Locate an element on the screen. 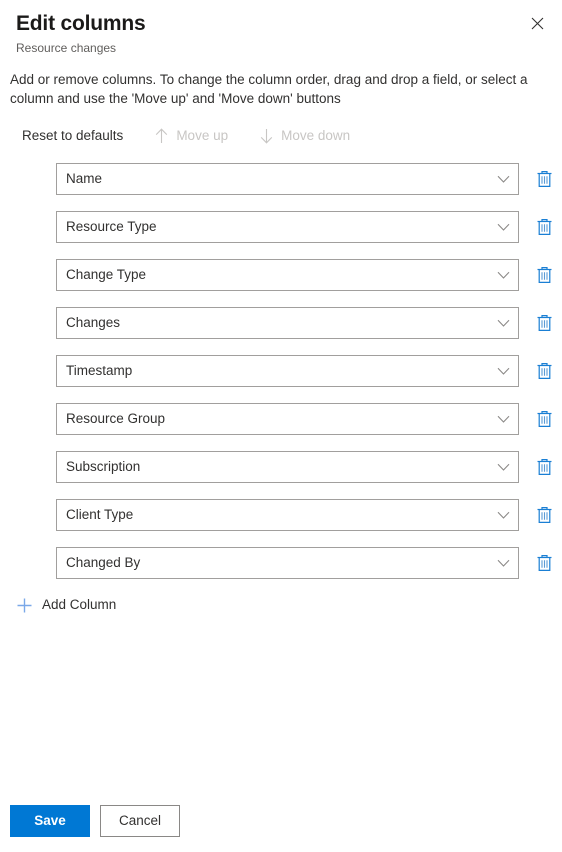  column-select-5: Resource Group is located at coordinates (287, 419).